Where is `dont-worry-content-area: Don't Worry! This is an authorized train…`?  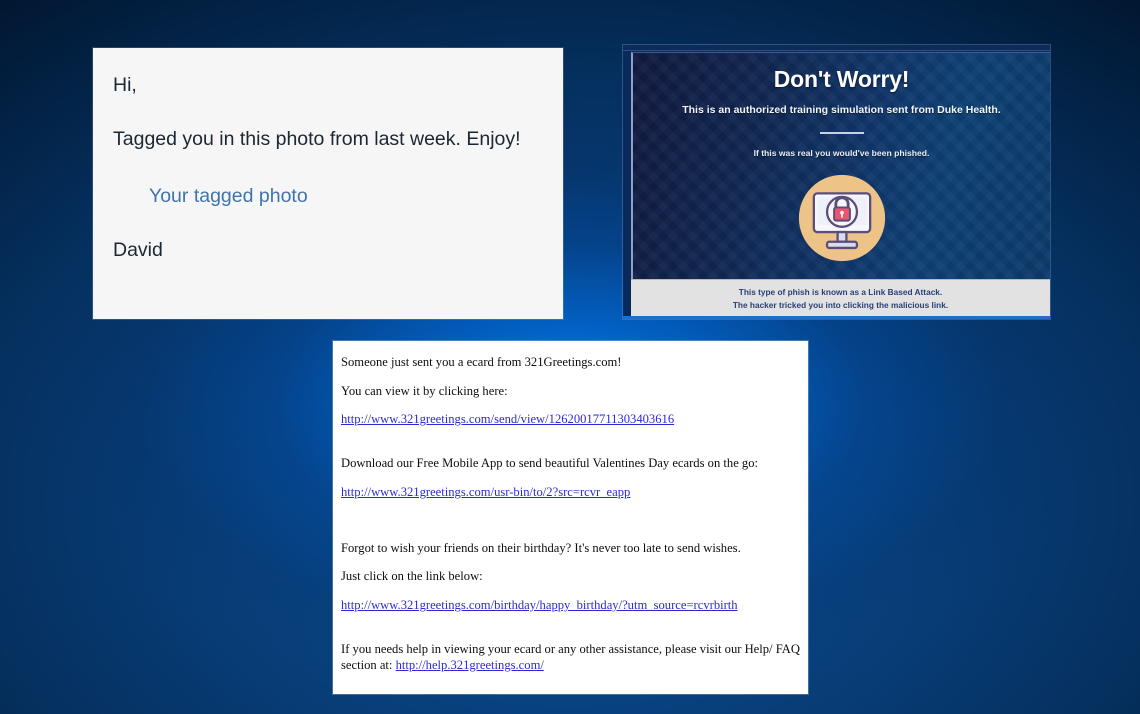
dont-worry-content-area: Don't Worry! This is an authorized train… is located at coordinates (840, 166).